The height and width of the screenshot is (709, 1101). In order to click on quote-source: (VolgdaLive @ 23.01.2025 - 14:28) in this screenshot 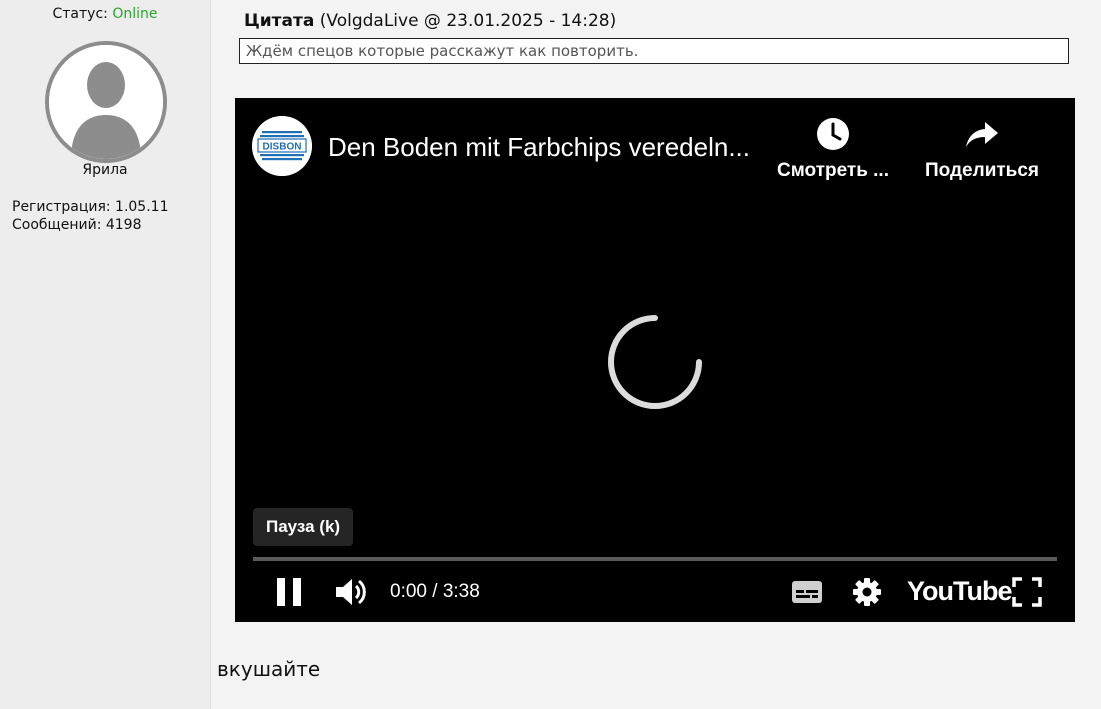, I will do `click(468, 21)`.